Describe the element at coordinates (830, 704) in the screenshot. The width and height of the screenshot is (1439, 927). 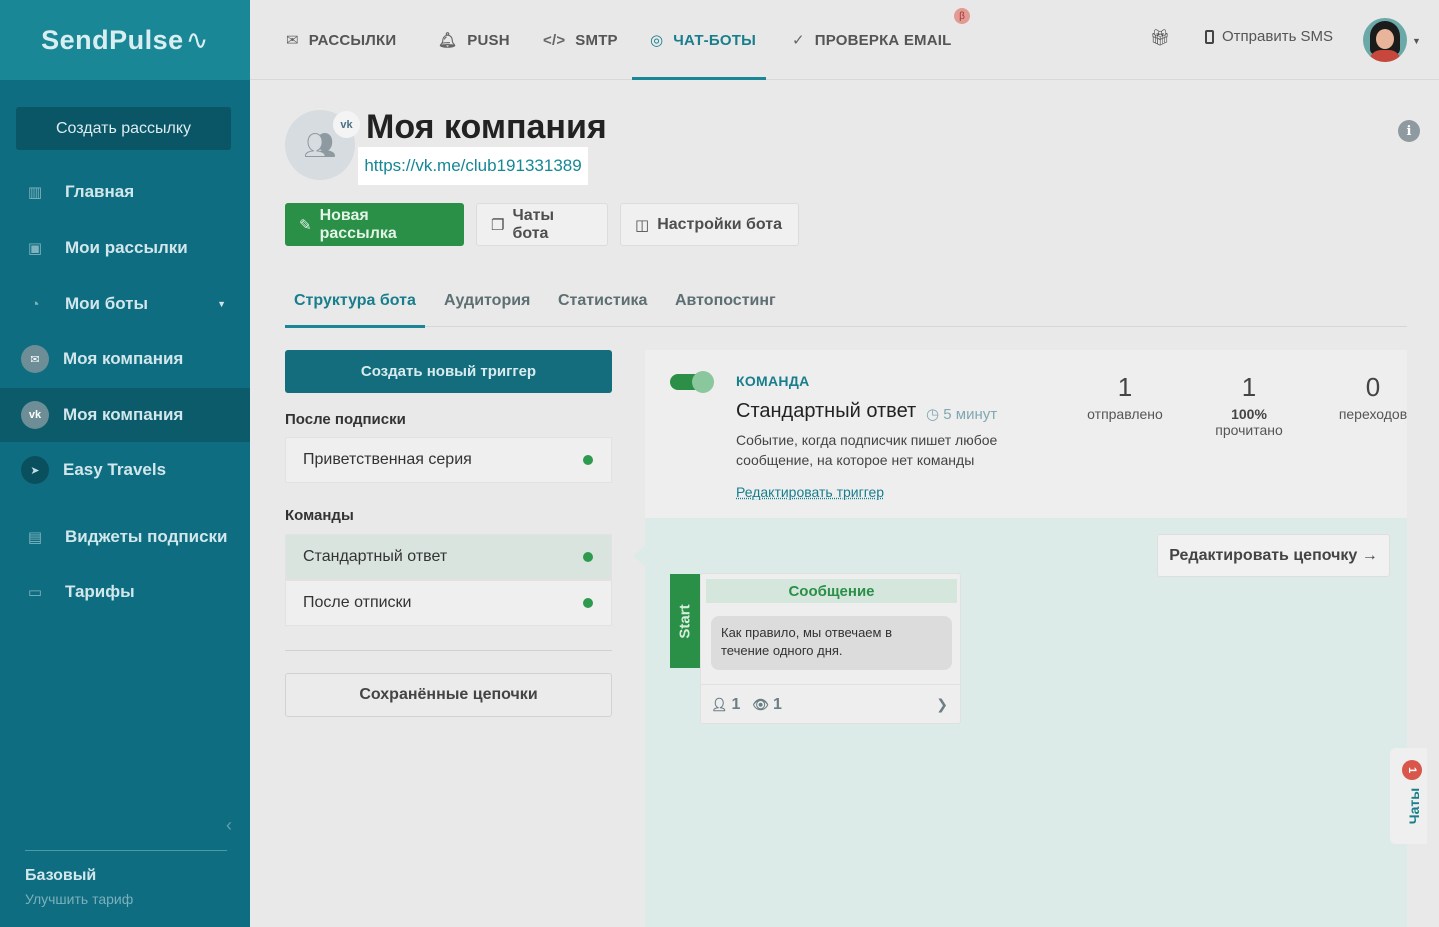
I see `message-card-footer: 👤︎ 1 👁︎ 1 ❯` at that location.